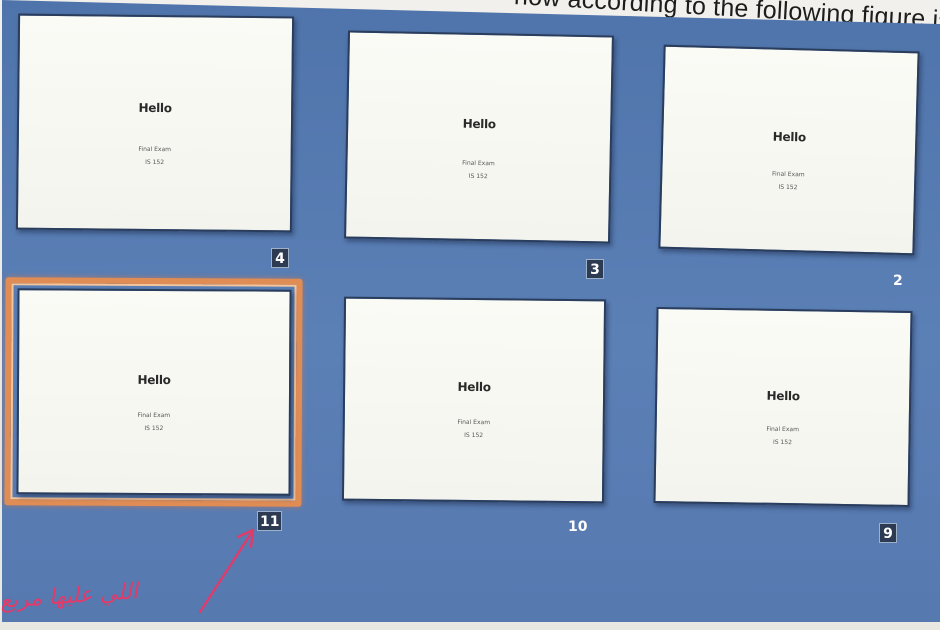  I want to click on slide-number-9: 9, so click(888, 533).